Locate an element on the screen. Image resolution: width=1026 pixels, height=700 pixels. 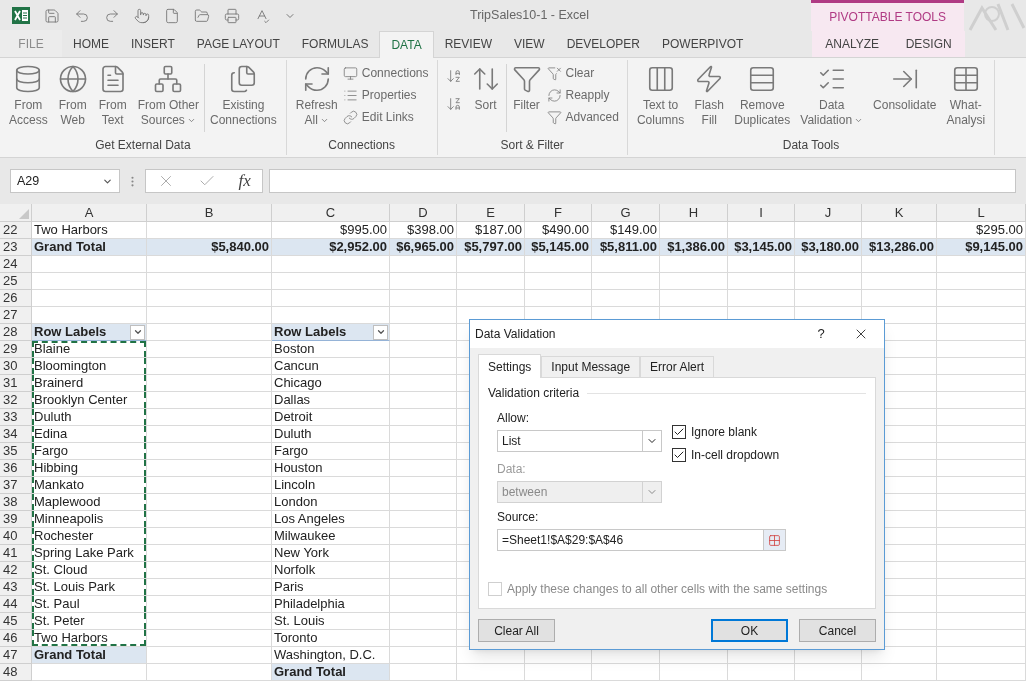
sort-descending-icon is located at coordinates (453, 104).